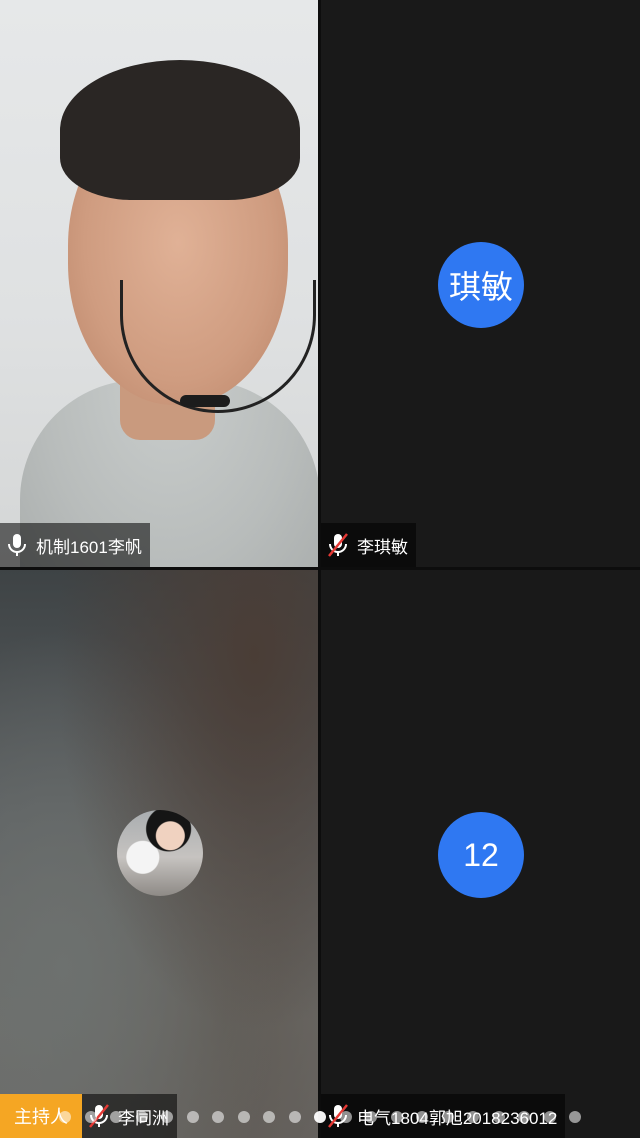 The width and height of the screenshot is (640, 1138). What do you see at coordinates (180, 130) in the screenshot?
I see `feed-hair` at bounding box center [180, 130].